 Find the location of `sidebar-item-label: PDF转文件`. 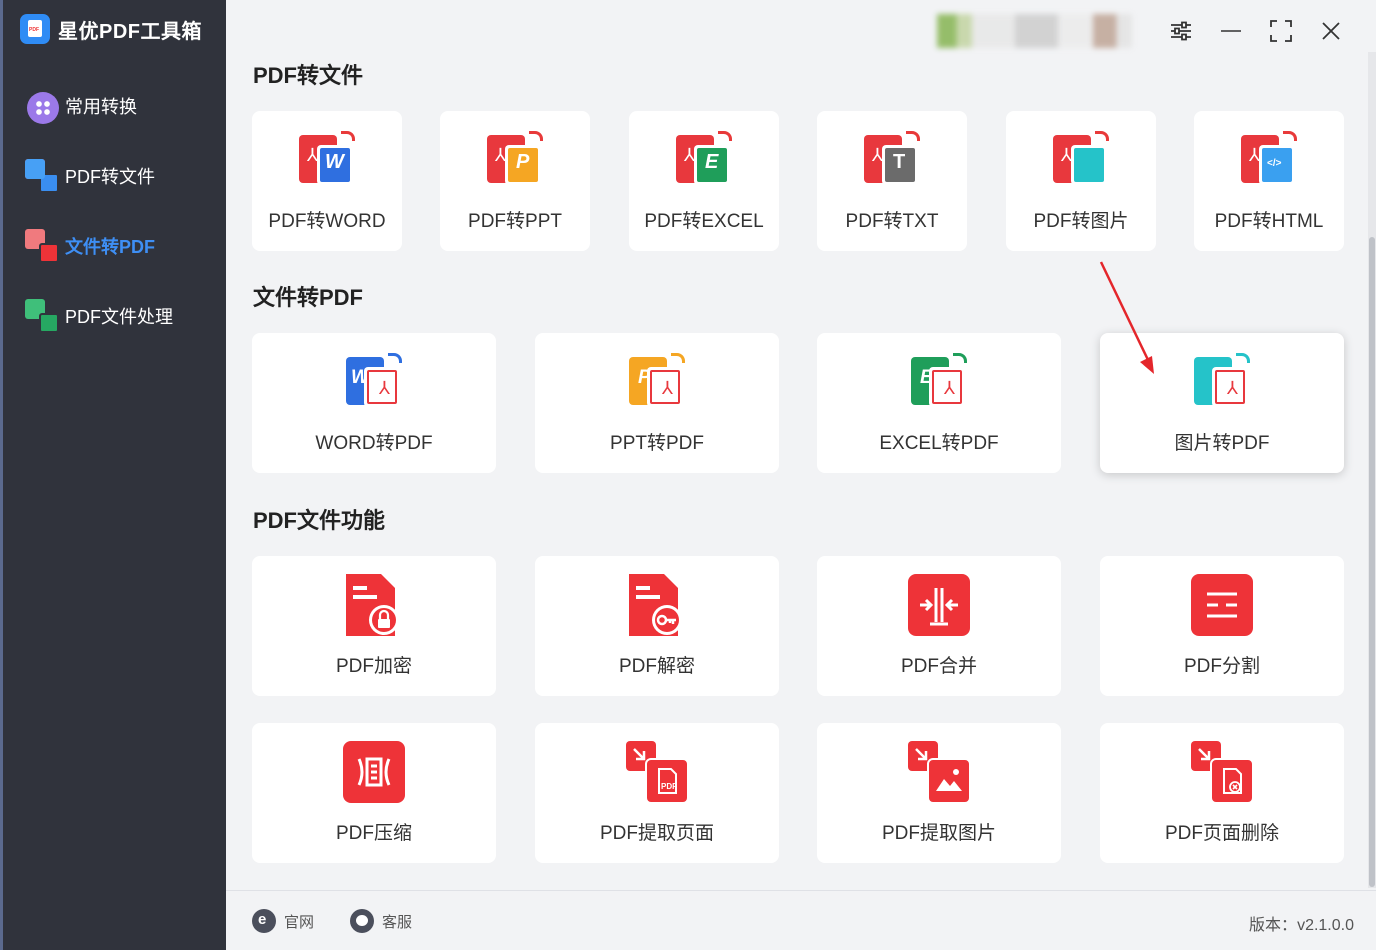

sidebar-item-label: PDF转文件 is located at coordinates (110, 177).